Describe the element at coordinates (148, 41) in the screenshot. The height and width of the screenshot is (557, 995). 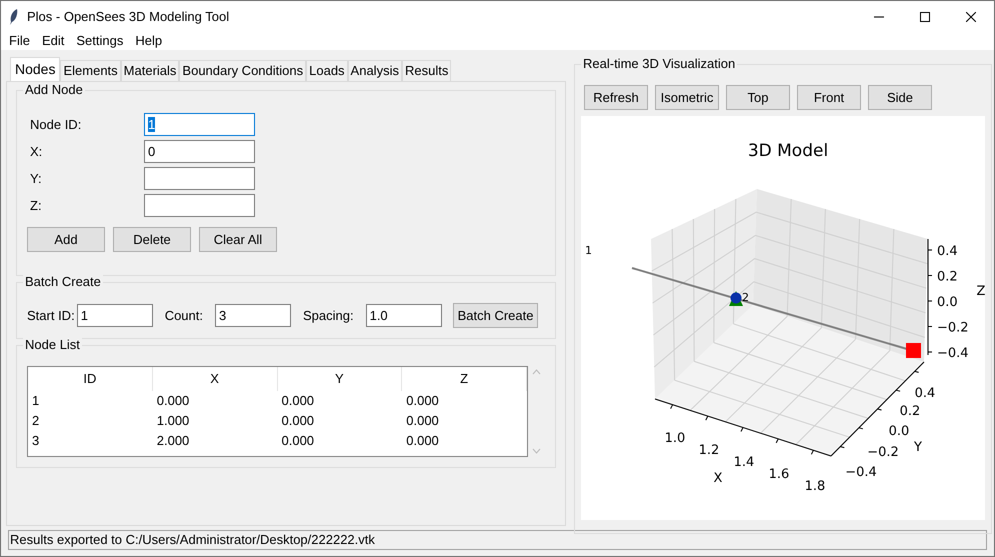
I see `menu-item: Help` at that location.